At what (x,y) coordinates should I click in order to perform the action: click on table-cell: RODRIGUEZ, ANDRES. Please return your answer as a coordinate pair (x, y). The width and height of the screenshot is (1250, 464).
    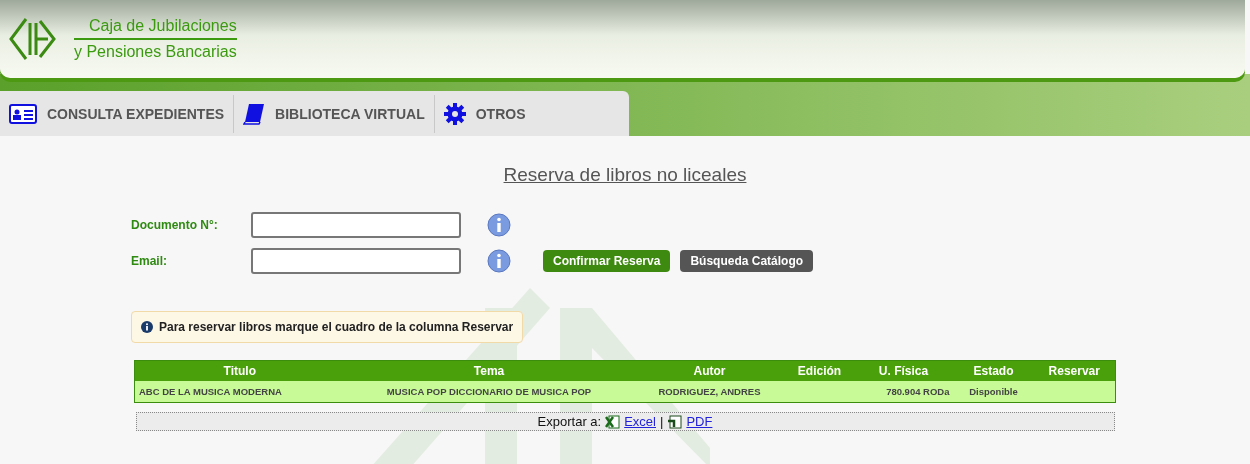
    Looking at the image, I should click on (709, 392).